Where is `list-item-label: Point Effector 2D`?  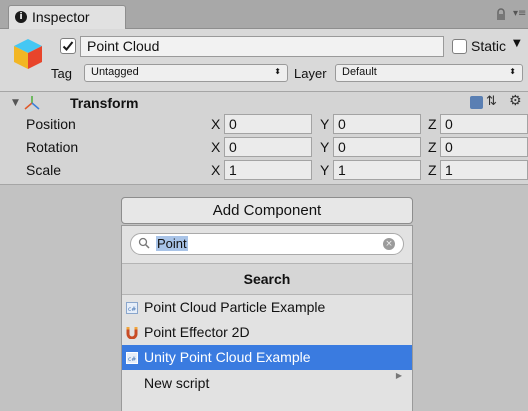
list-item-label: Point Effector 2D is located at coordinates (197, 332).